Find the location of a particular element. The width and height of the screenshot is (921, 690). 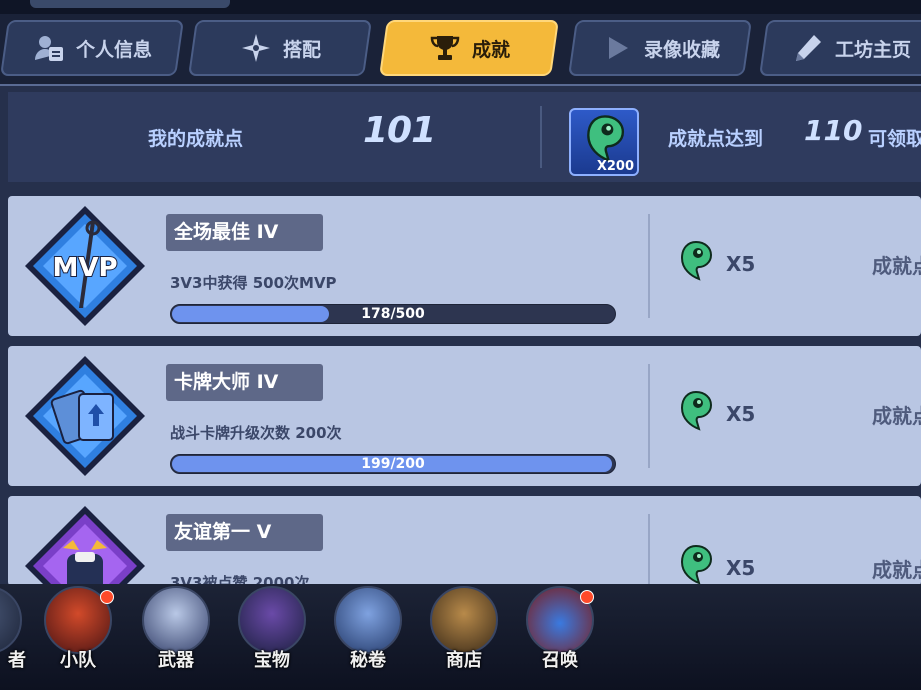

tab-achievements: 成就 is located at coordinates (469, 48).